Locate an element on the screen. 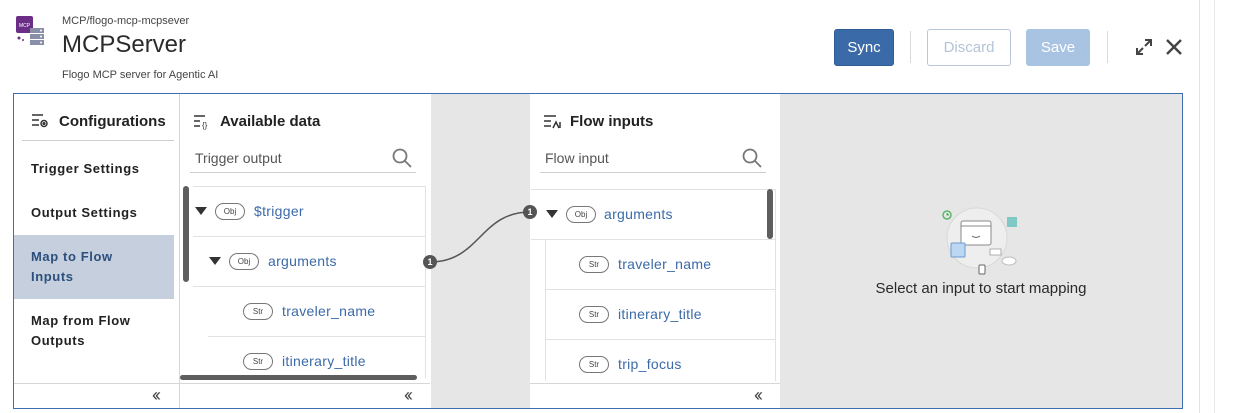 This screenshot has width=1237, height=413. sync-button: Sync is located at coordinates (864, 47).